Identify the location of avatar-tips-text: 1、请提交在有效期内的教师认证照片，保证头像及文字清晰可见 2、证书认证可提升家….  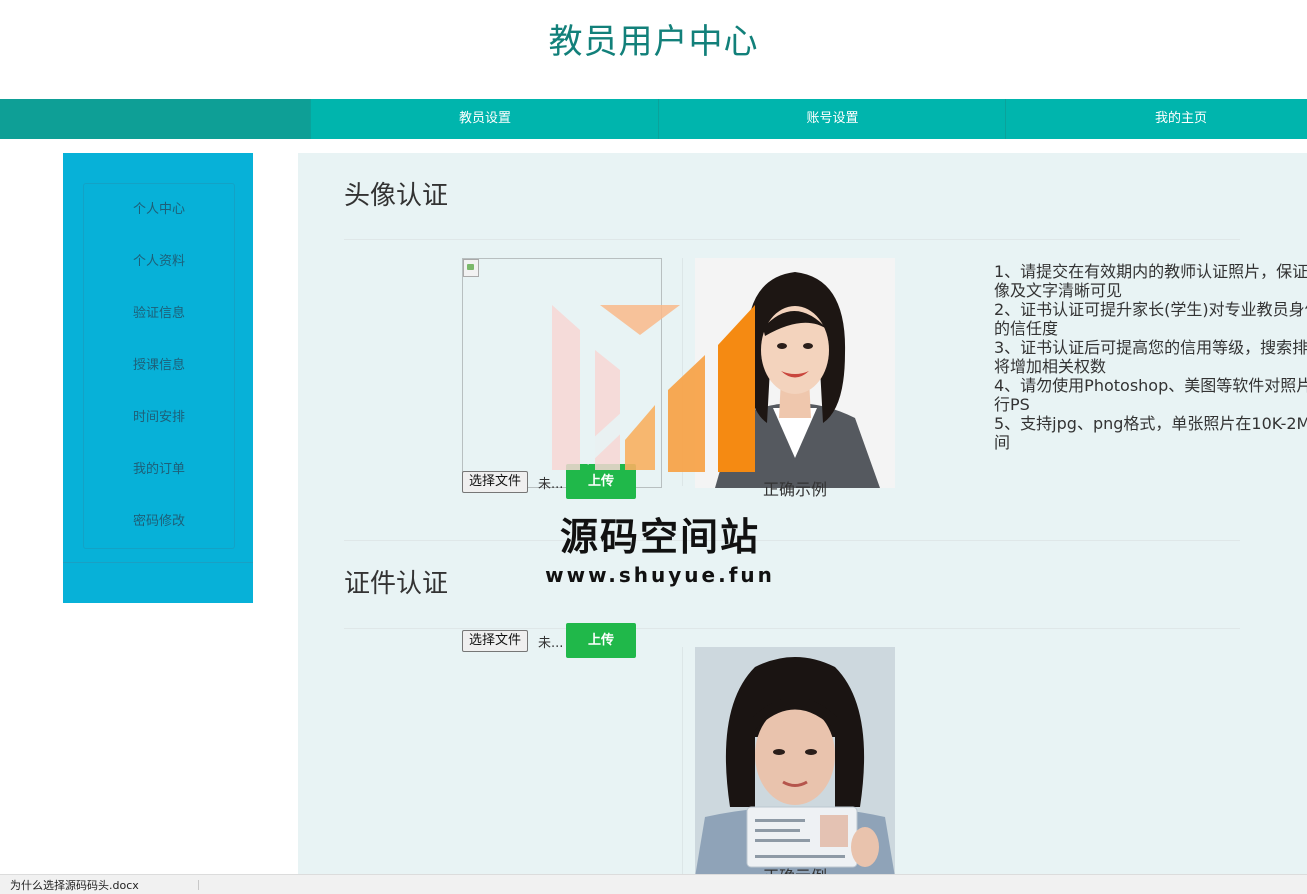
(1150, 357).